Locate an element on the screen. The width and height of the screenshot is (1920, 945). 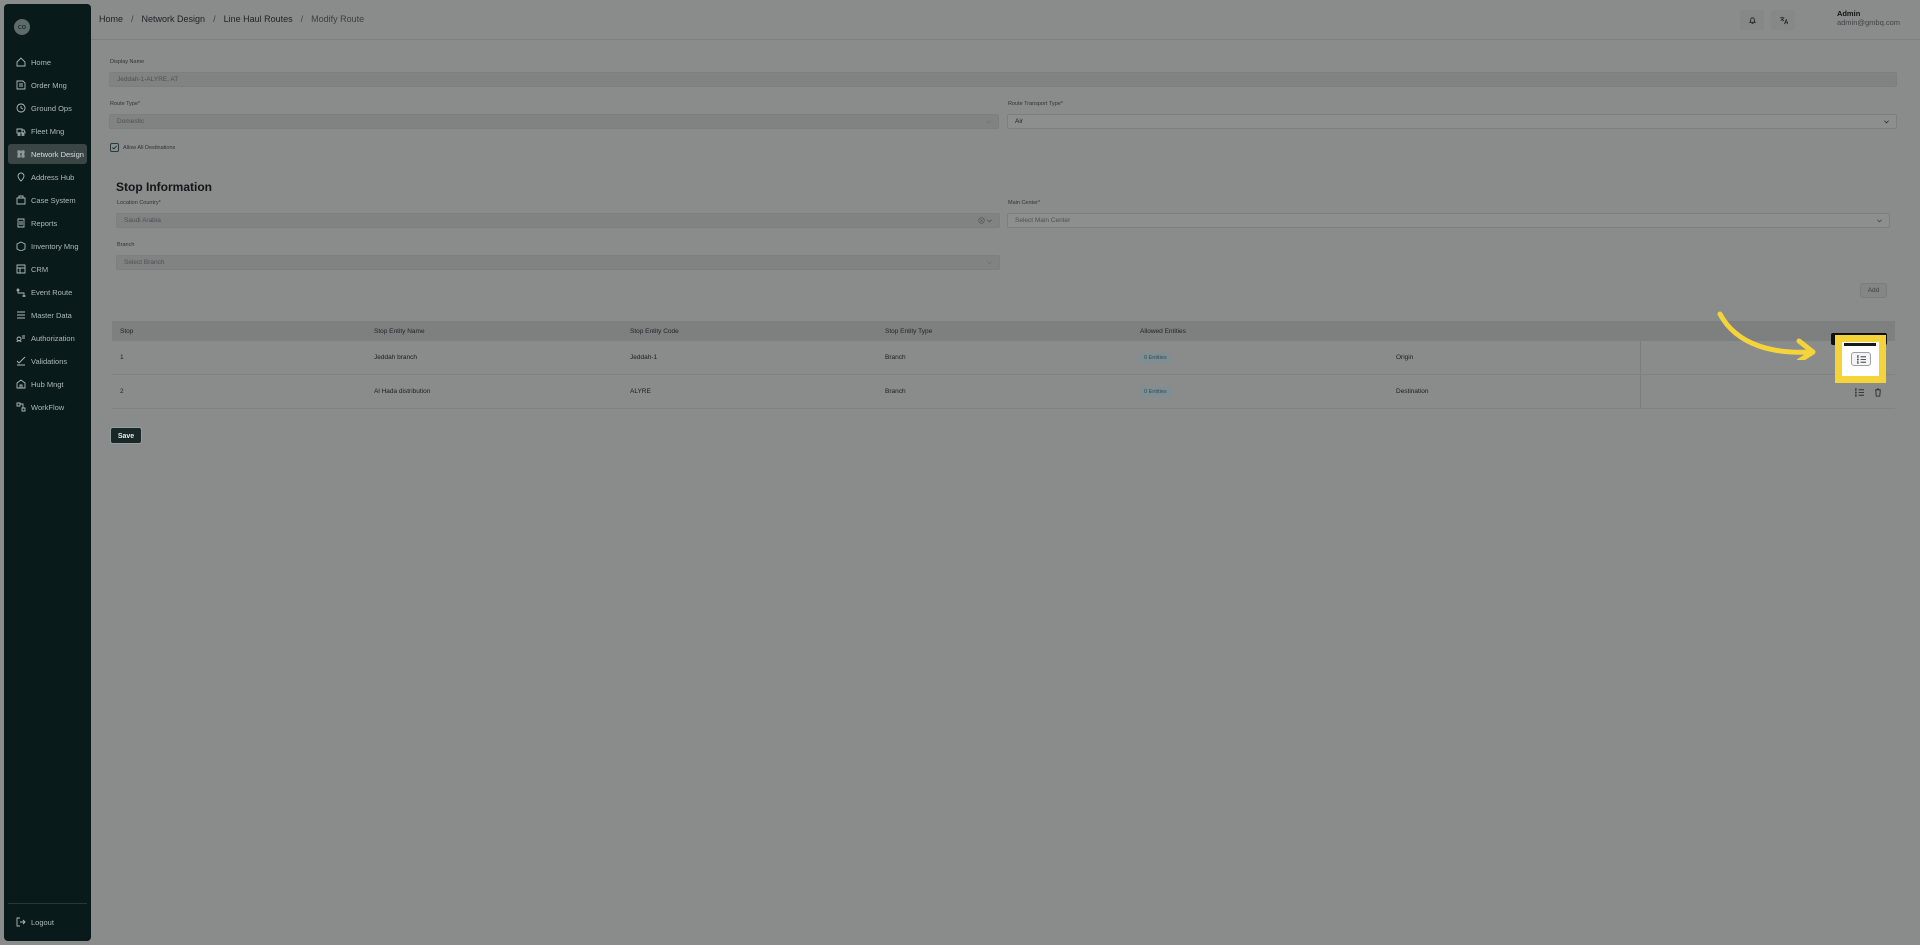
app-logo: co is located at coordinates (22, 27).